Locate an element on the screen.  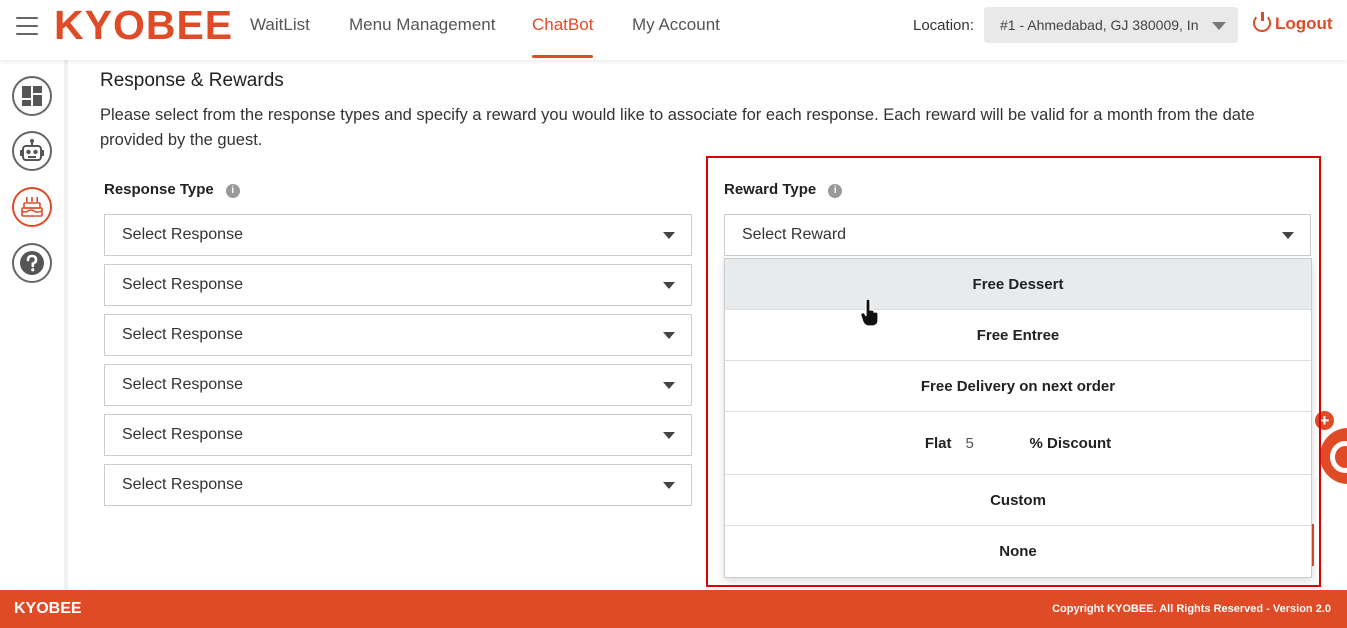
reward-type-heading: Reward Type i is located at coordinates (783, 189).